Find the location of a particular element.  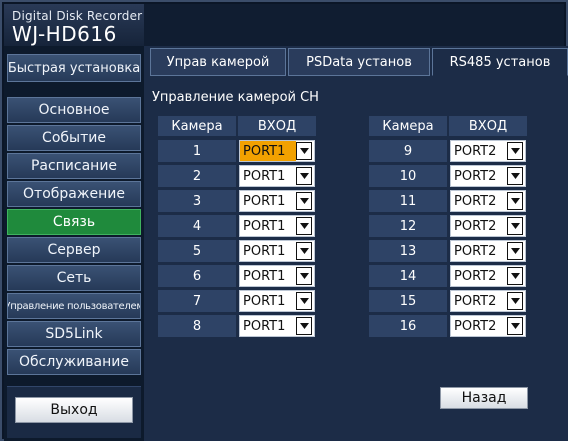

camera-number: 1 is located at coordinates (197, 151).